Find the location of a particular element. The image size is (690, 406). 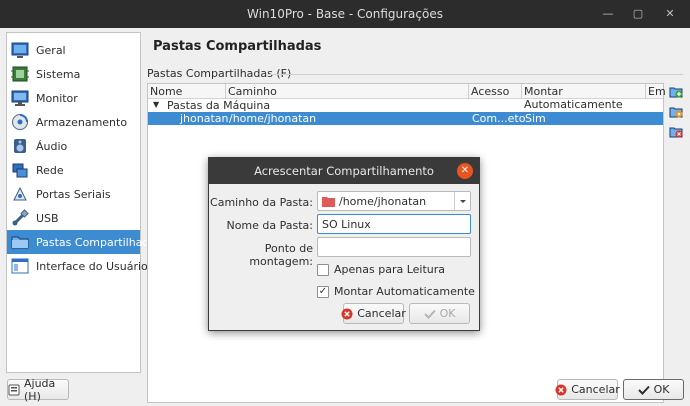

row-path: /home/jhonatan is located at coordinates (273, 118).